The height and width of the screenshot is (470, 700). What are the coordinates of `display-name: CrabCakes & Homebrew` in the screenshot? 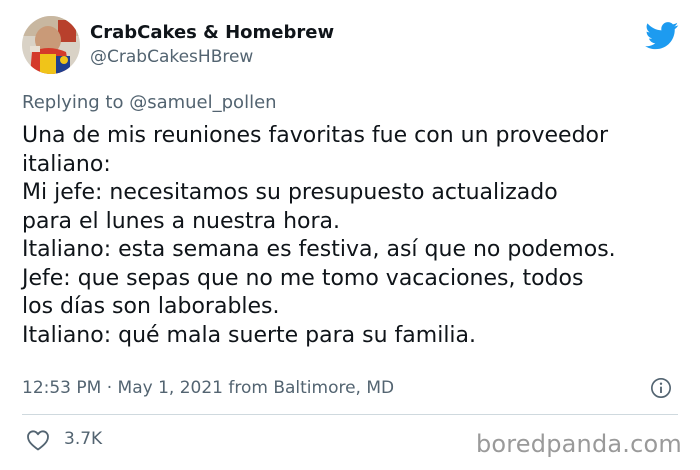 It's located at (212, 32).